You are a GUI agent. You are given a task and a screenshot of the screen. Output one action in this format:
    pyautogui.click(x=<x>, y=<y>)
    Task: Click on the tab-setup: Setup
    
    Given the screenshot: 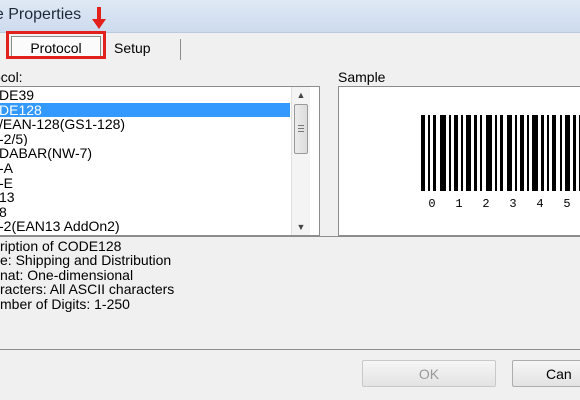 What is the action you would take?
    pyautogui.click(x=147, y=50)
    